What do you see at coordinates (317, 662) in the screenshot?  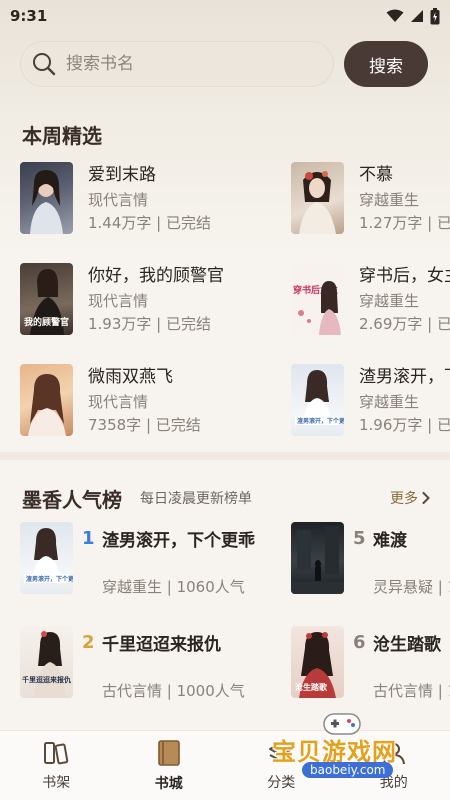 I see `book-cover: 沧生踏歌` at bounding box center [317, 662].